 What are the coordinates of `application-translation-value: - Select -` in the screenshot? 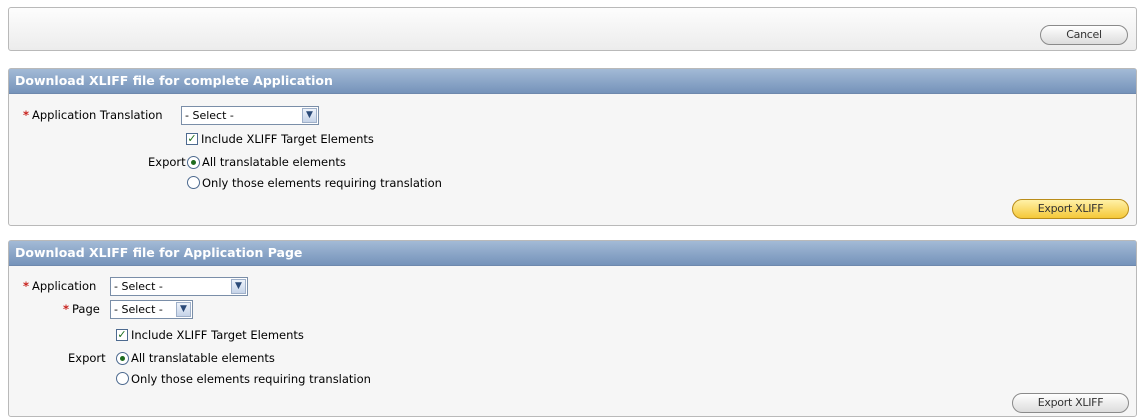 It's located at (209, 115).